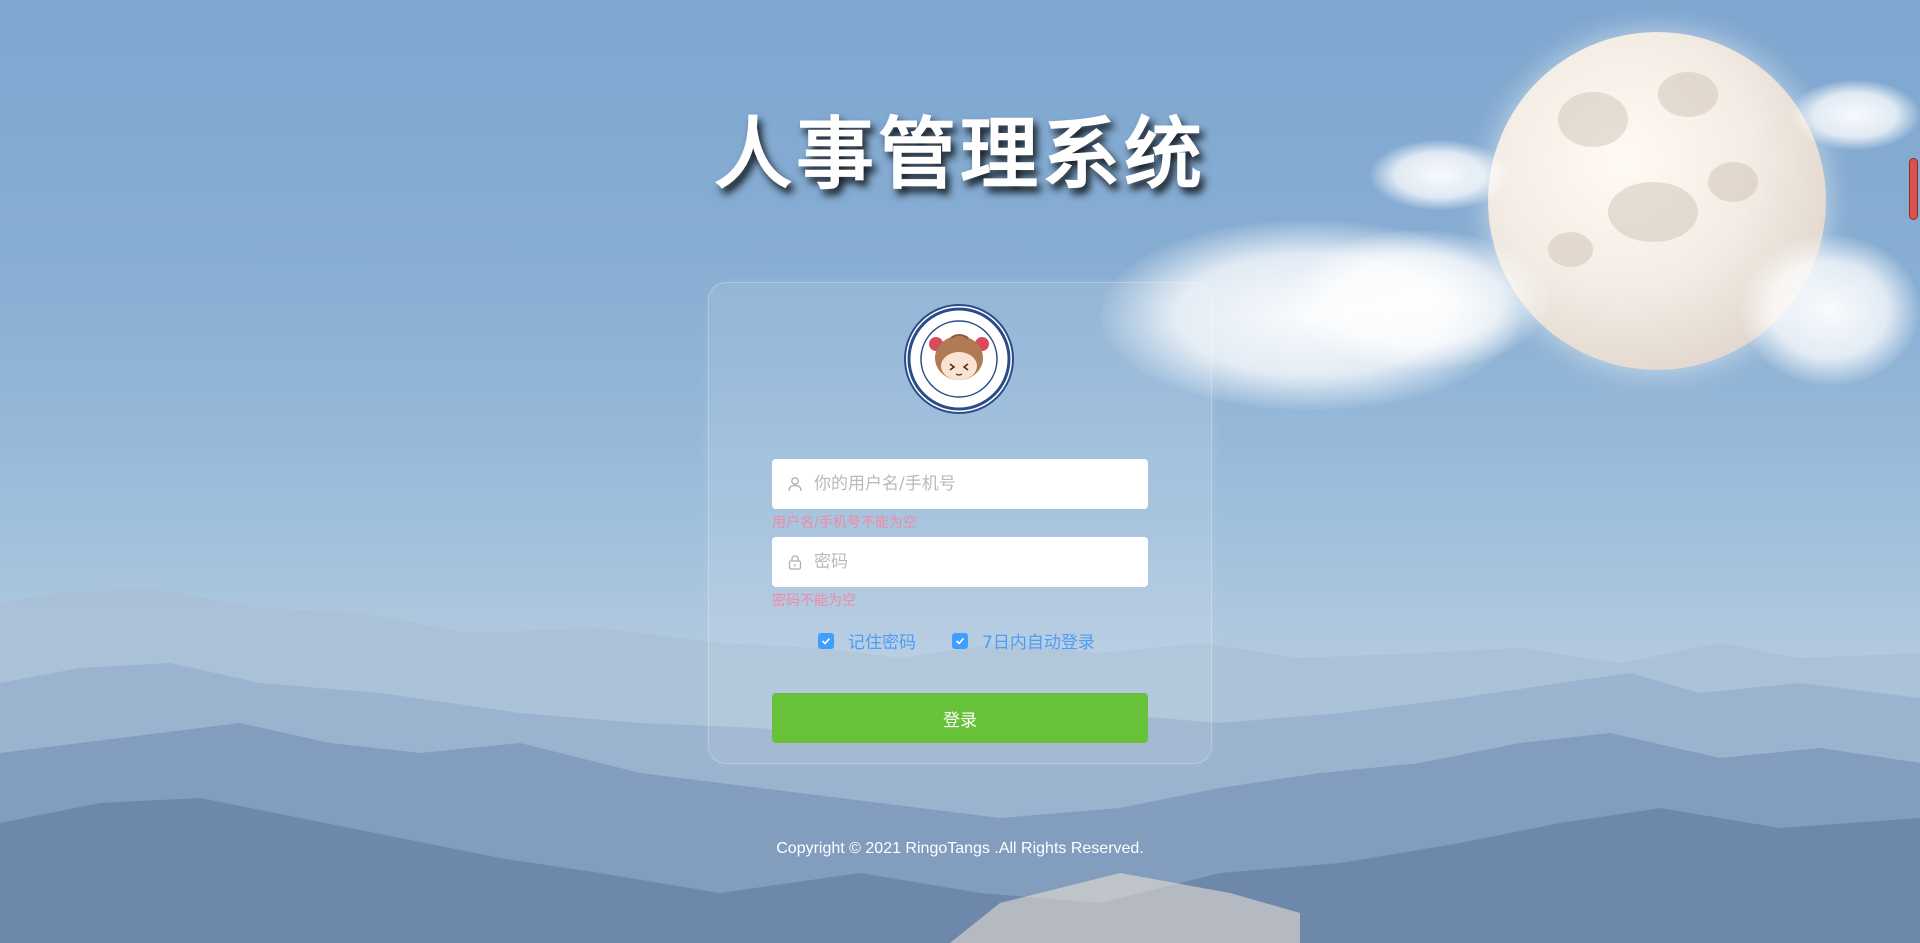 The width and height of the screenshot is (1920, 943). I want to click on password-field, so click(960, 562).